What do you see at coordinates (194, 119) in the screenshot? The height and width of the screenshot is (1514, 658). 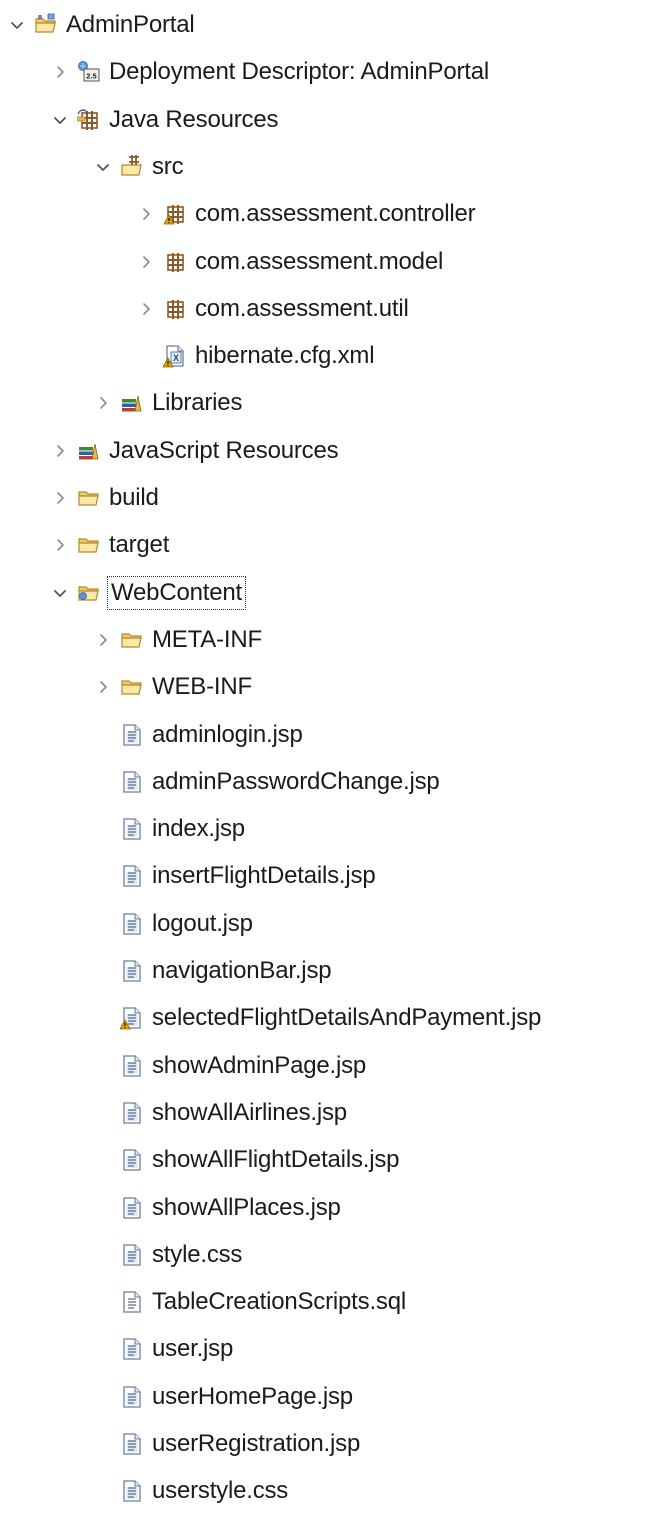 I see `tree-node-label: Java Resources` at bounding box center [194, 119].